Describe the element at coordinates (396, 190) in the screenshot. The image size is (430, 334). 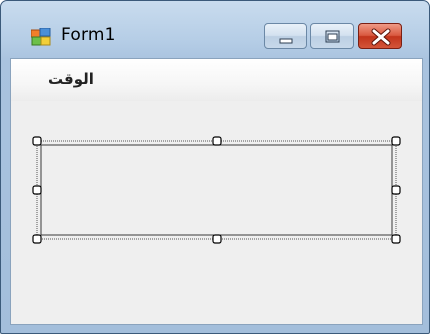
I see `resize-handle-right` at that location.